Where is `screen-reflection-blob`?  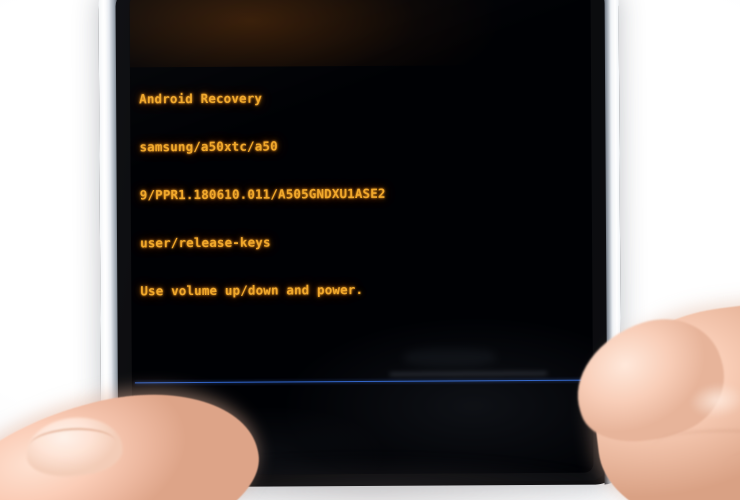 screen-reflection-blob is located at coordinates (449, 357).